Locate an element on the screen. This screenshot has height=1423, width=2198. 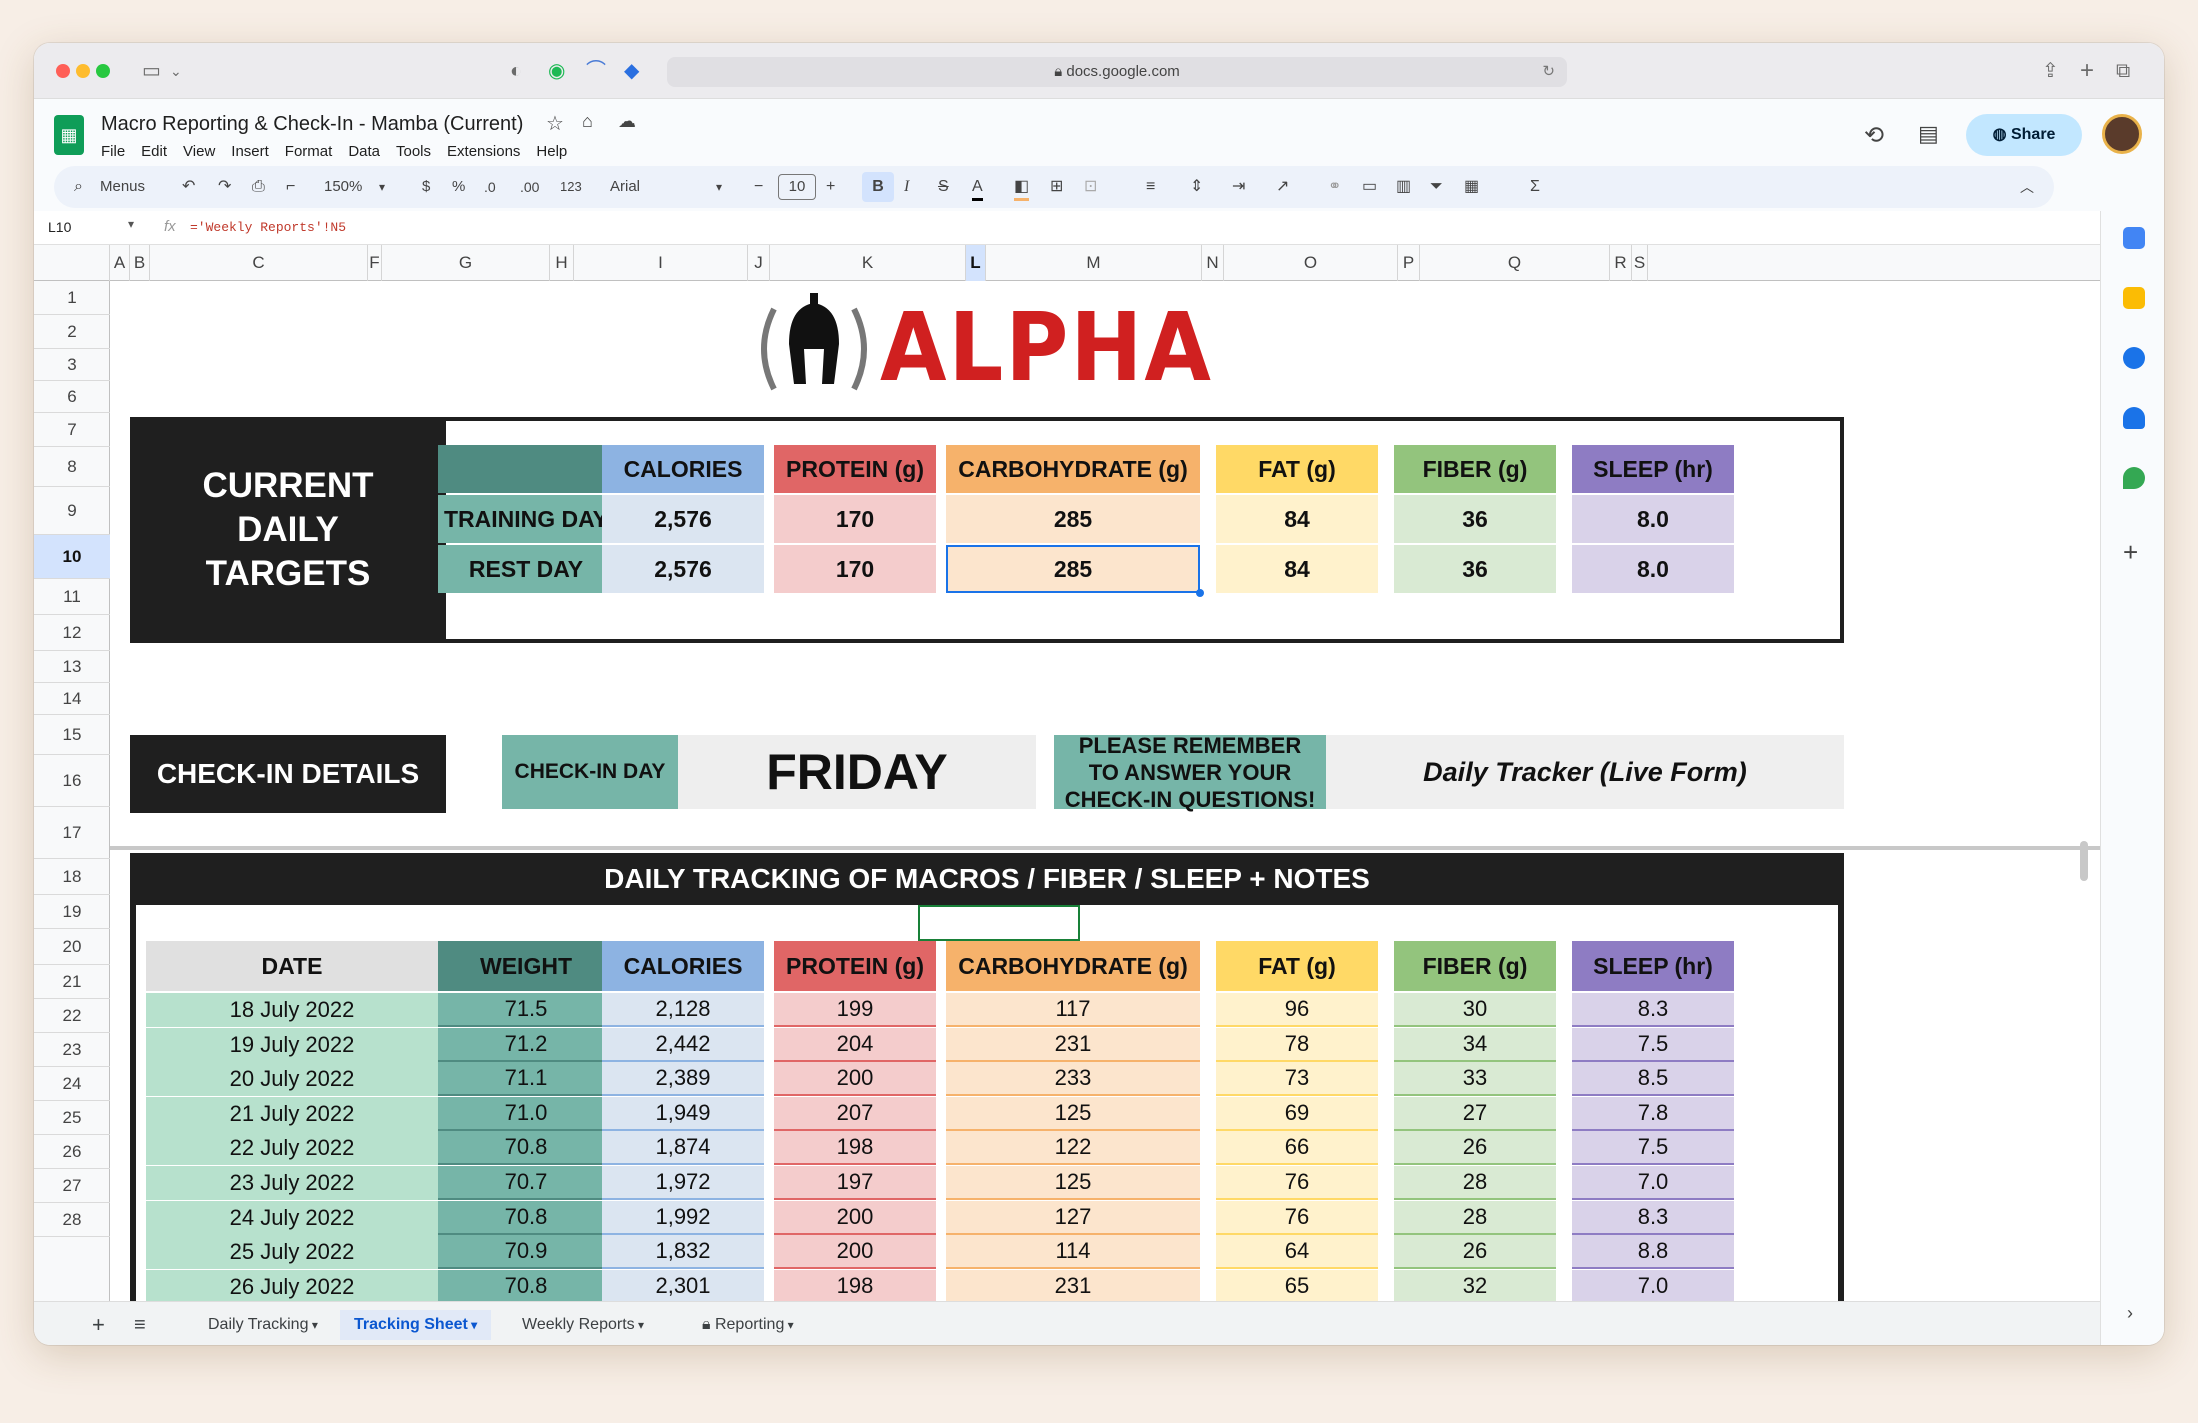
column-header-r: R is located at coordinates (1621, 263).